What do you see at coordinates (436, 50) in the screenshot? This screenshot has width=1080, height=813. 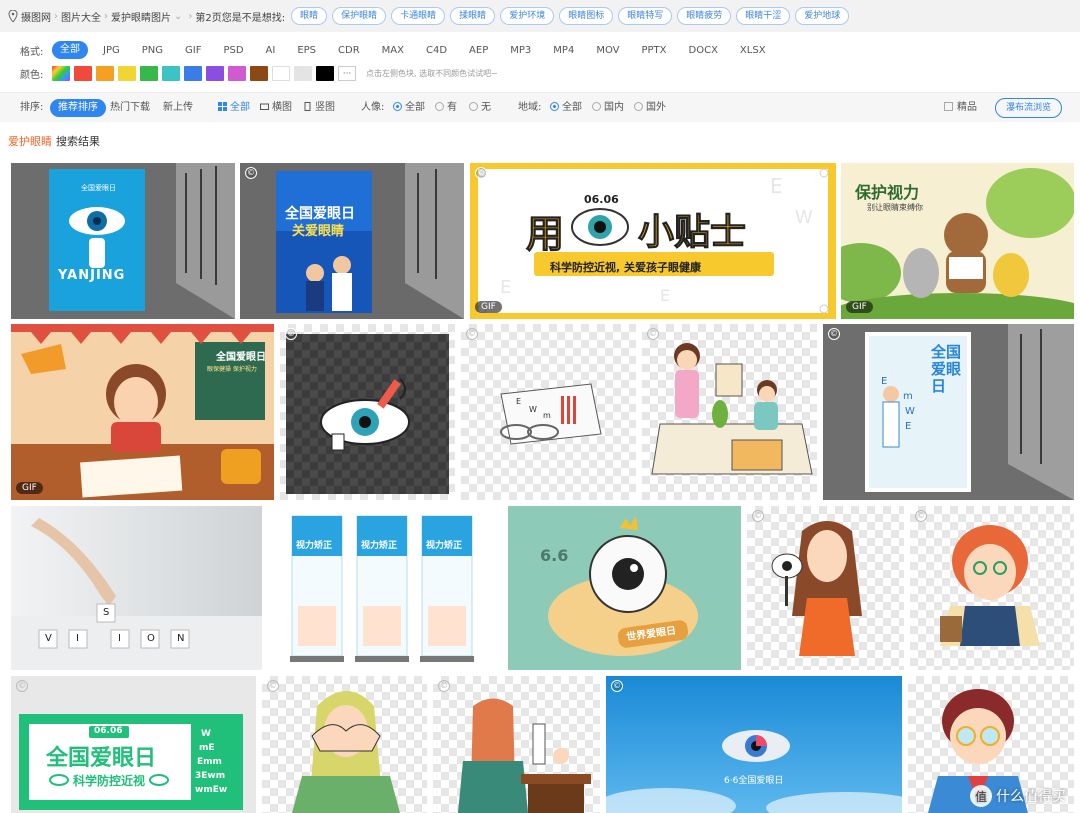 I see `format-option: C4D` at bounding box center [436, 50].